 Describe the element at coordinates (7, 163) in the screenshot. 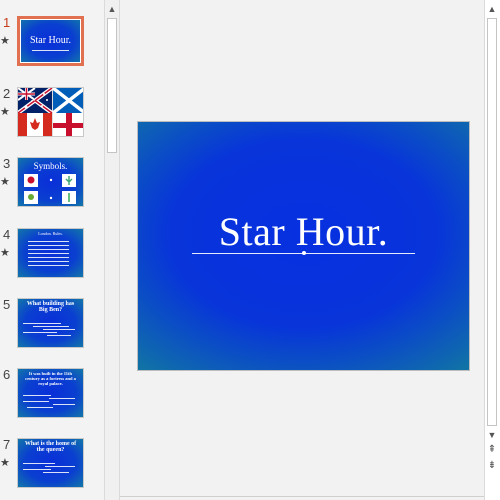

I see `slide-number: 3` at that location.